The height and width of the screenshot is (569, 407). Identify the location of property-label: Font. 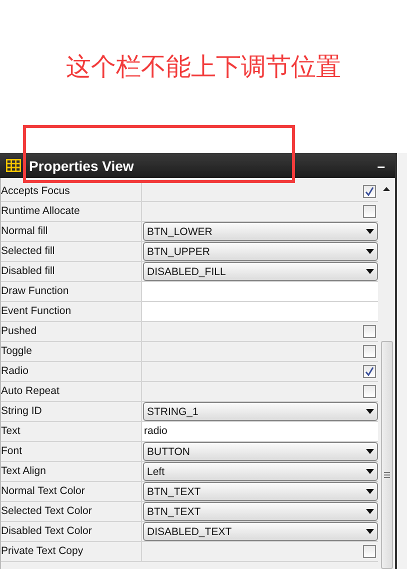
(71, 451).